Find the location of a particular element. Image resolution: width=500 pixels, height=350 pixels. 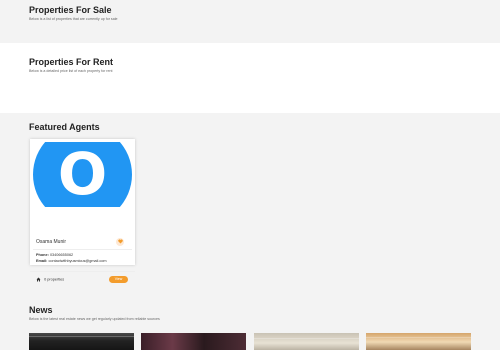

agent-avatar: O is located at coordinates (82, 174).